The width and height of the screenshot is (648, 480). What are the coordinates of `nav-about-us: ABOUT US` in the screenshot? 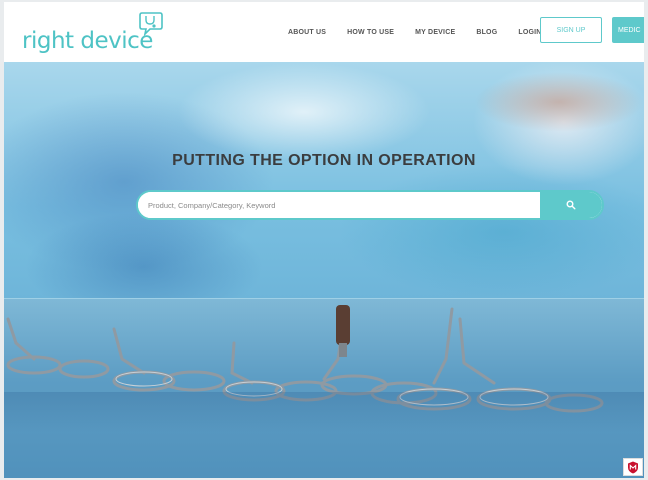 It's located at (307, 32).